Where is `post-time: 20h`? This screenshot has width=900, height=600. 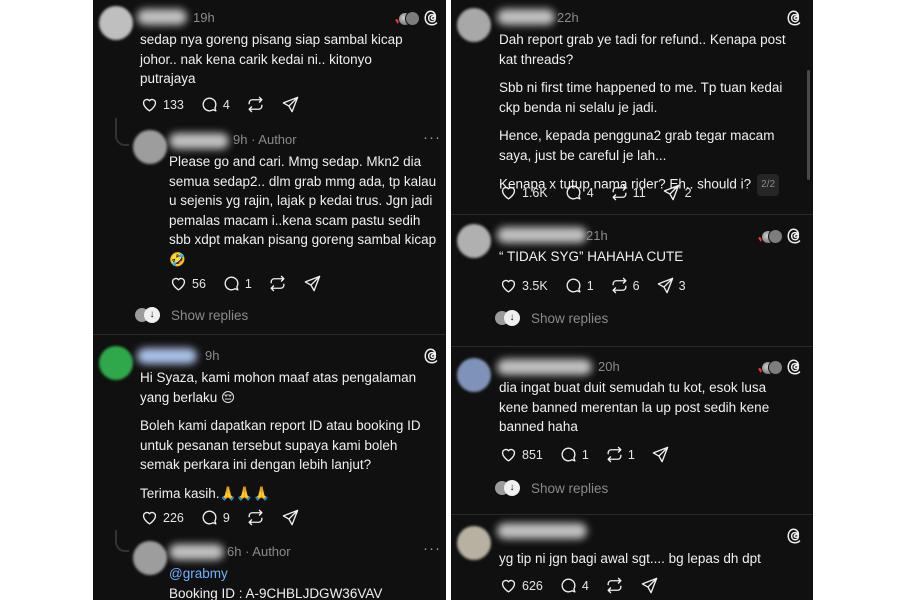 post-time: 20h is located at coordinates (609, 366).